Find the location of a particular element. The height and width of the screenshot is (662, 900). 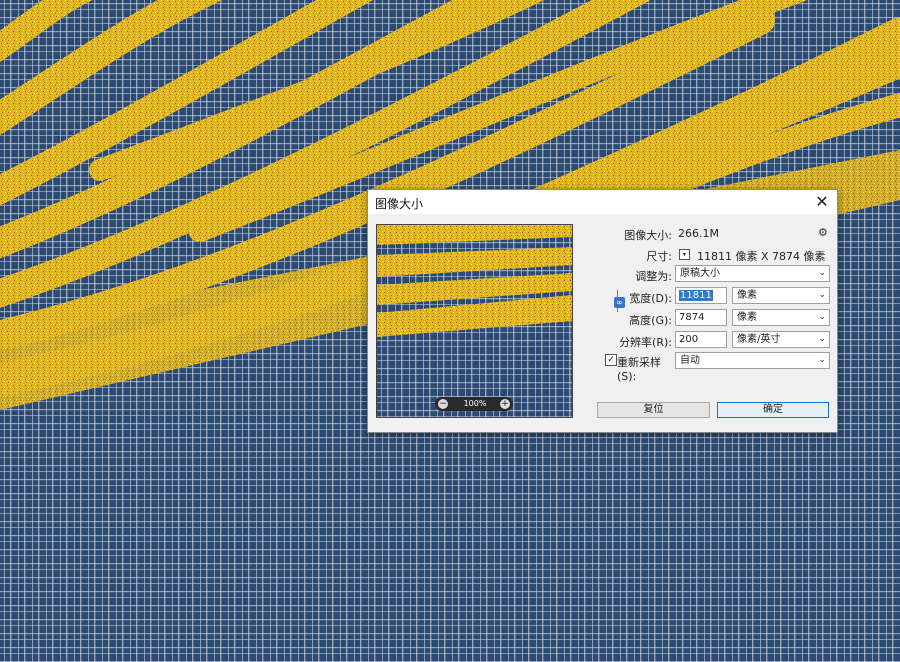

fit-to-label: 调整为: is located at coordinates (653, 276).